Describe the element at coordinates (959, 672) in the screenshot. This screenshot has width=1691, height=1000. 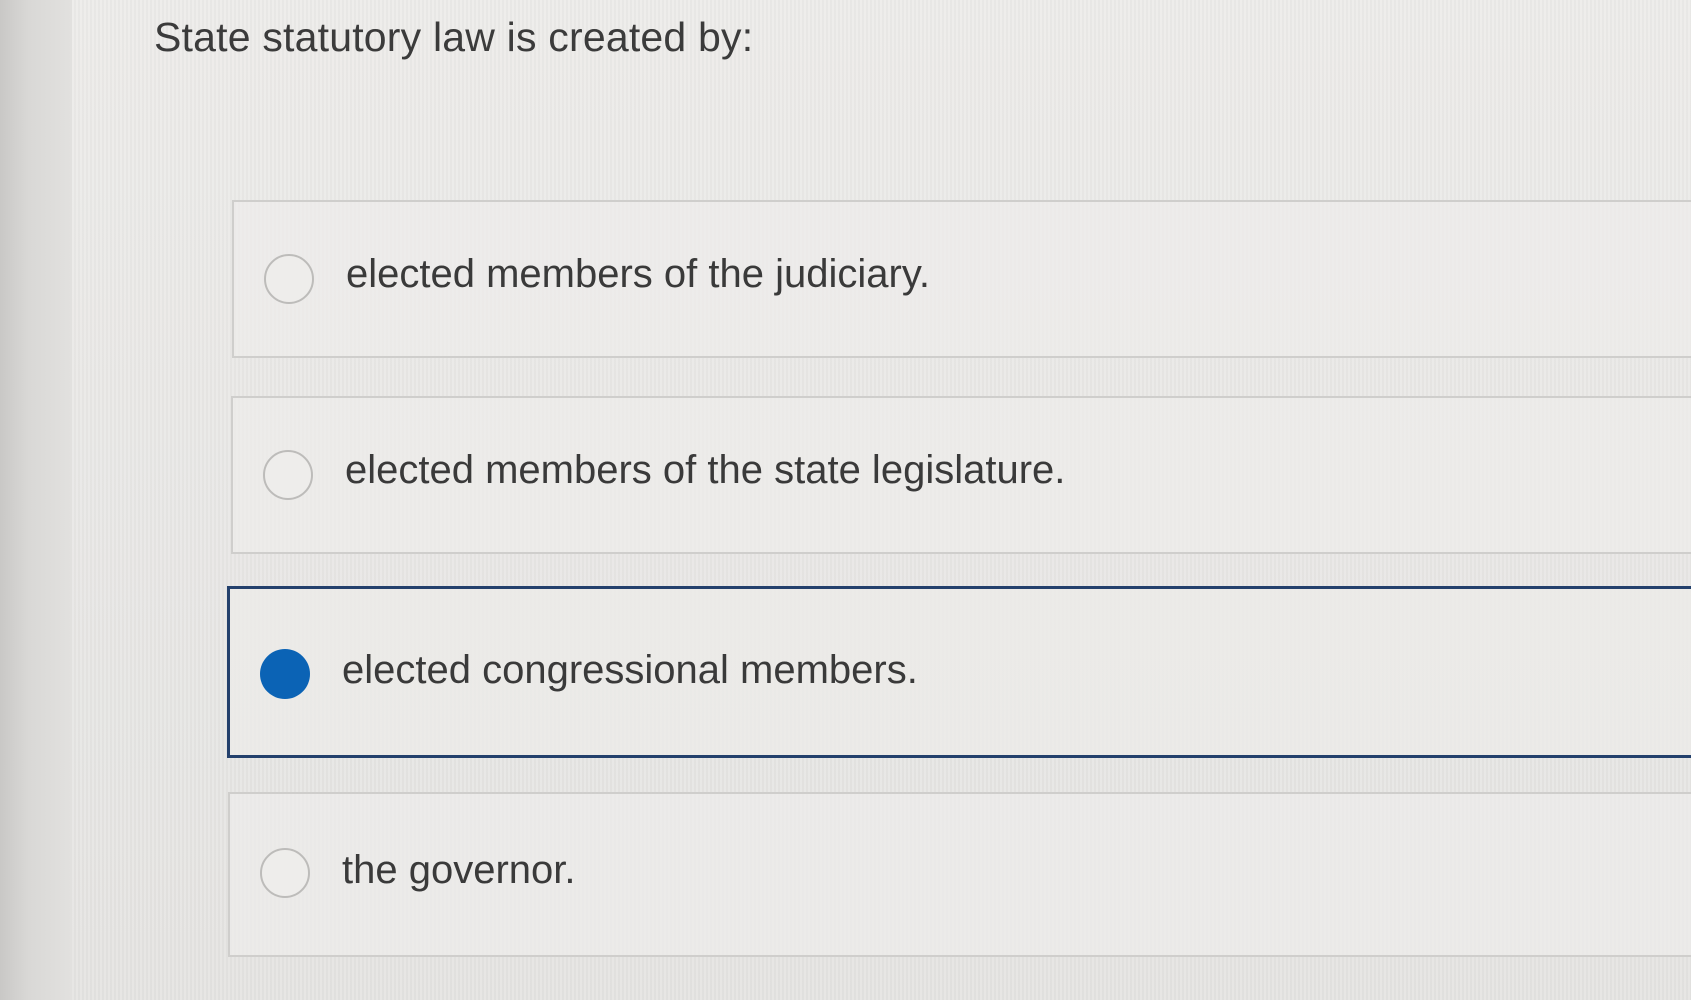
I see `answer-option-3: elected congressional members.` at that location.